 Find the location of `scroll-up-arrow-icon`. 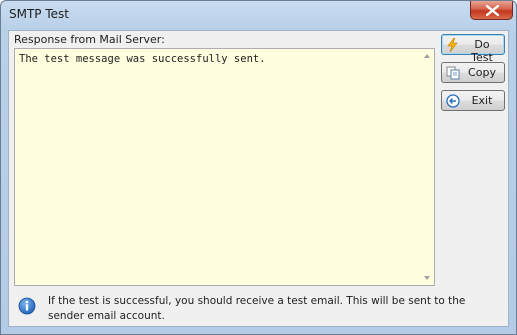

scroll-up-arrow-icon is located at coordinates (427, 56).